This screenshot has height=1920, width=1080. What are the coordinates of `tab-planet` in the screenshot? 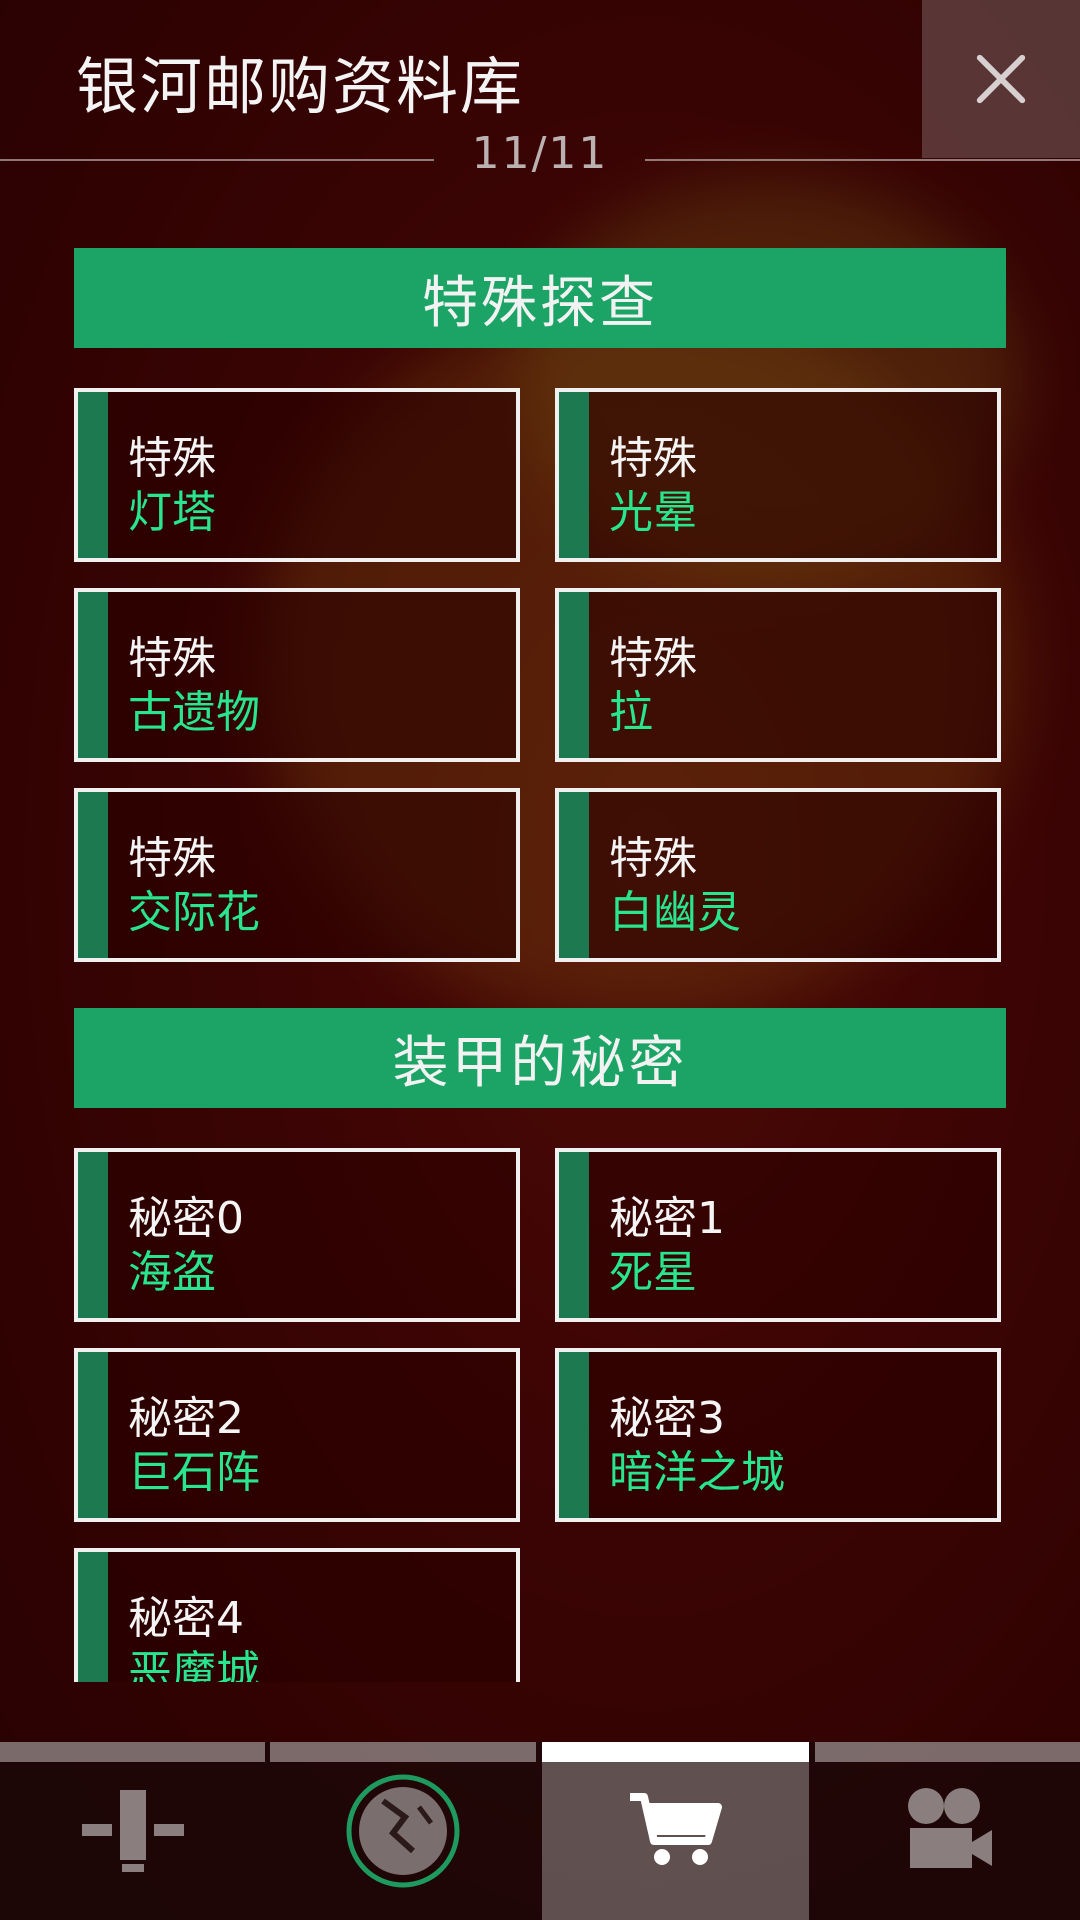 It's located at (403, 1831).